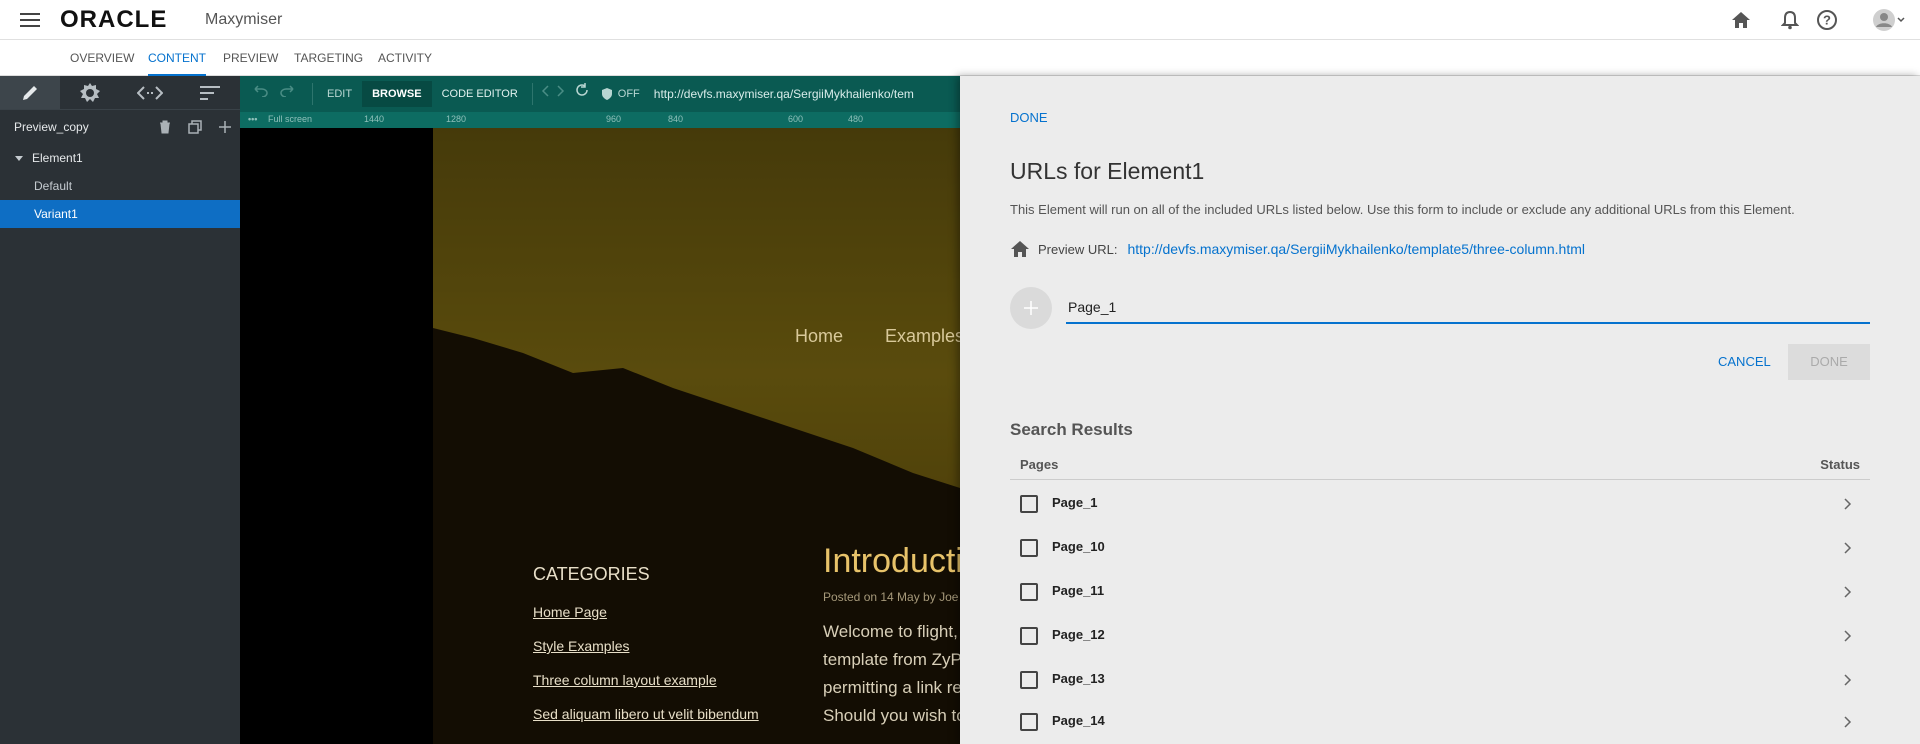 Image resolution: width=1920 pixels, height=744 pixels. I want to click on site-body-line: template from ZyPOP, so click(891, 659).